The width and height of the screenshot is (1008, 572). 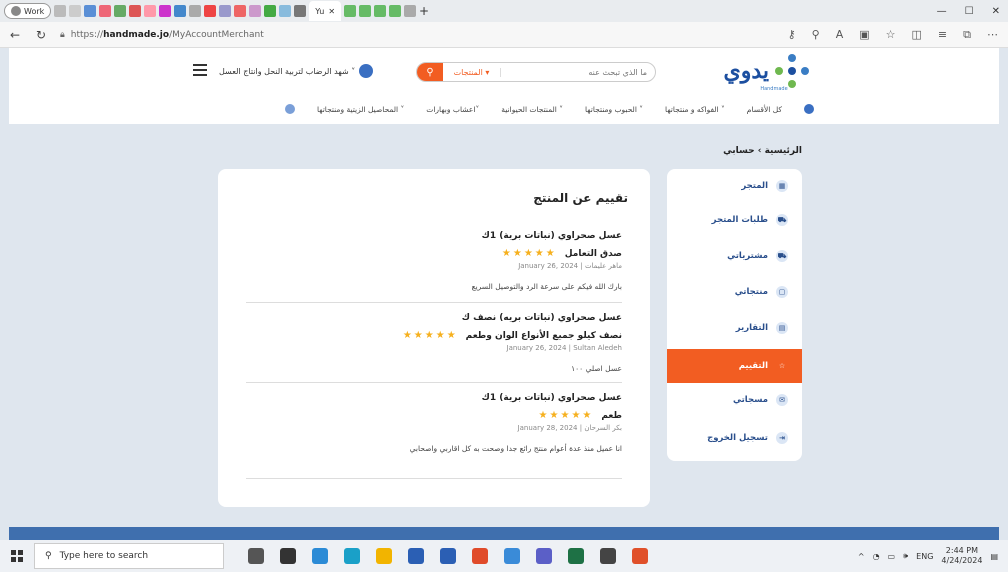 What do you see at coordinates (472, 72) in the screenshot?
I see `search-category-dropdown: المنتجات ▾` at bounding box center [472, 72].